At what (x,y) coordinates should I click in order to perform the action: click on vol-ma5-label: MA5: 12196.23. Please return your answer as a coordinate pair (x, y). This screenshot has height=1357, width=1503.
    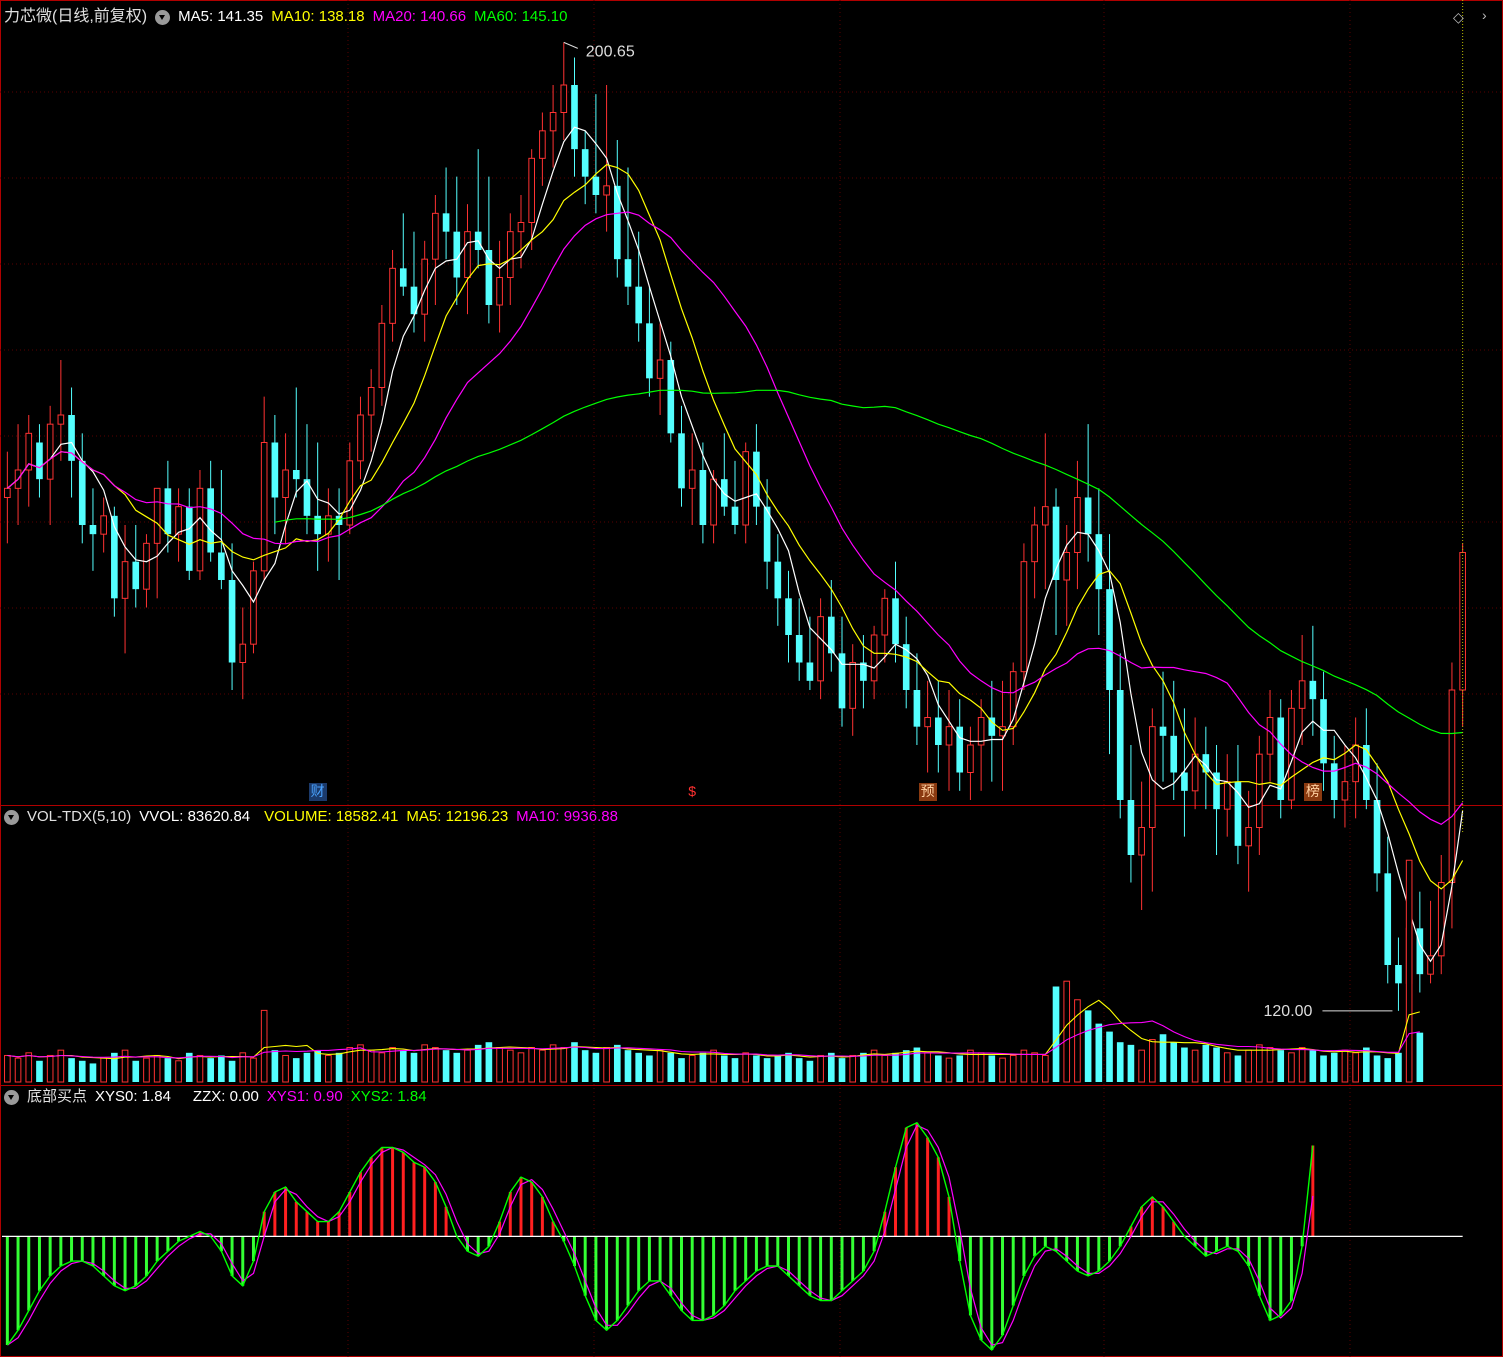
    Looking at the image, I should click on (457, 816).